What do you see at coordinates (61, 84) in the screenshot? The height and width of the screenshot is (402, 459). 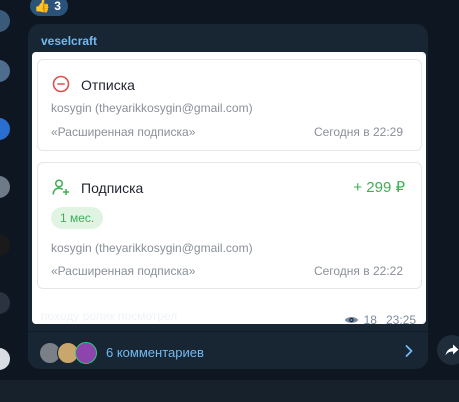 I see `minus-circle-icon` at bounding box center [61, 84].